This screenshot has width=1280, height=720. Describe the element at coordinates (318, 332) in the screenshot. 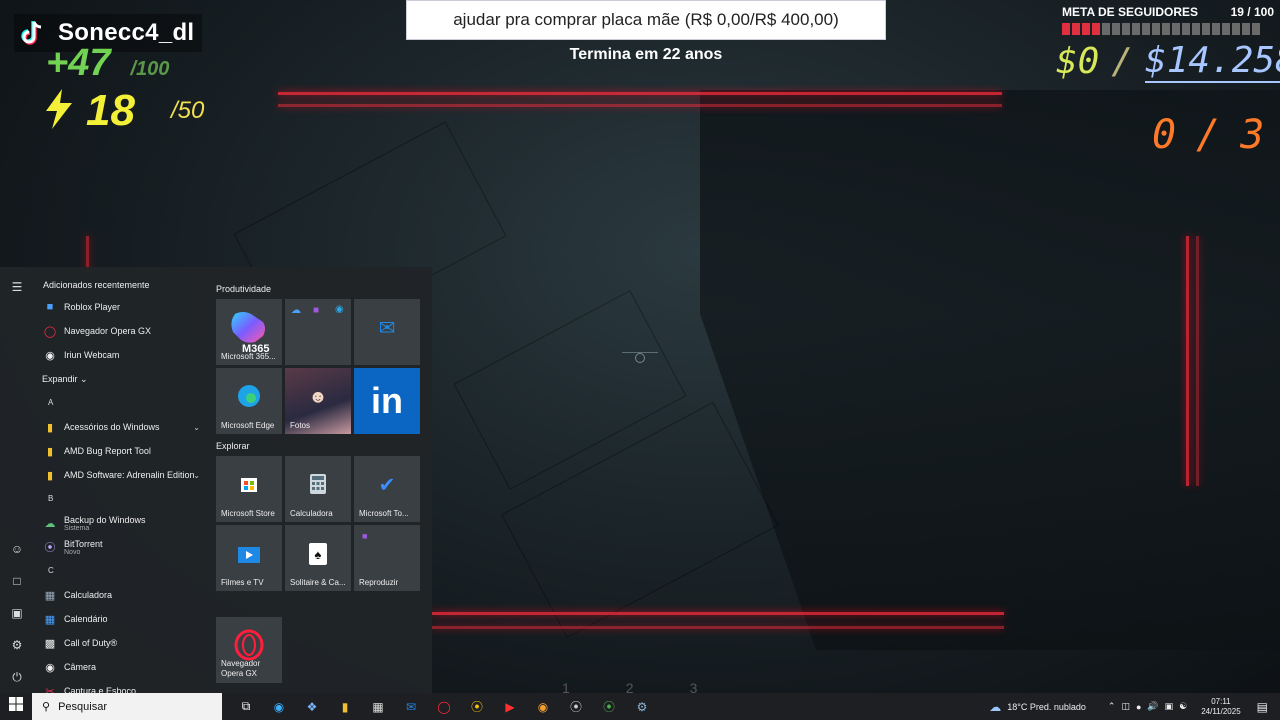

I see `tile-office-apps: ☁ ■ ◉` at that location.